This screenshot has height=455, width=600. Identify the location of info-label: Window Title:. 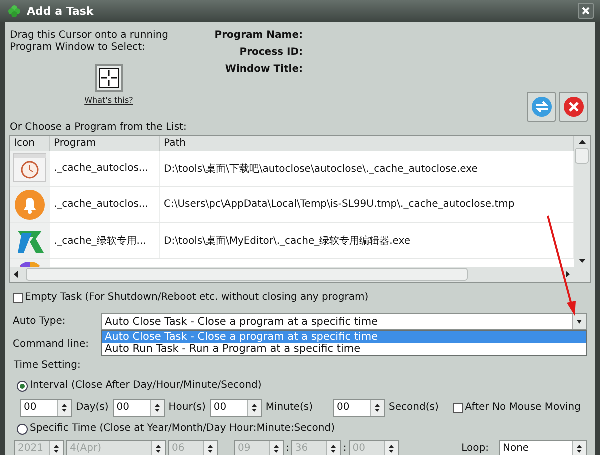
(264, 70).